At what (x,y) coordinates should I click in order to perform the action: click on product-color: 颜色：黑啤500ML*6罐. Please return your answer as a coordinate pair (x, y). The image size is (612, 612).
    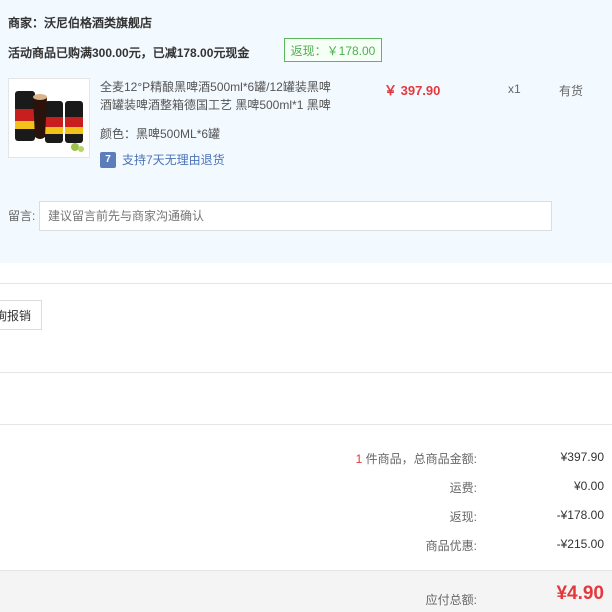
    Looking at the image, I should click on (160, 134).